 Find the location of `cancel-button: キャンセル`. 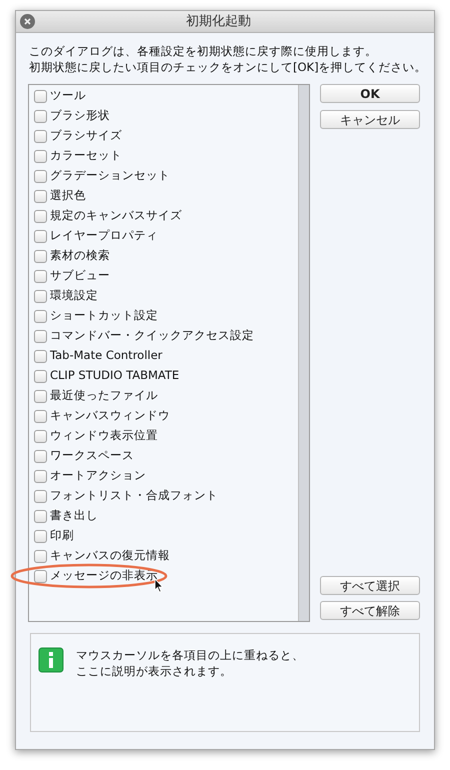

cancel-button: キャンセル is located at coordinates (370, 119).